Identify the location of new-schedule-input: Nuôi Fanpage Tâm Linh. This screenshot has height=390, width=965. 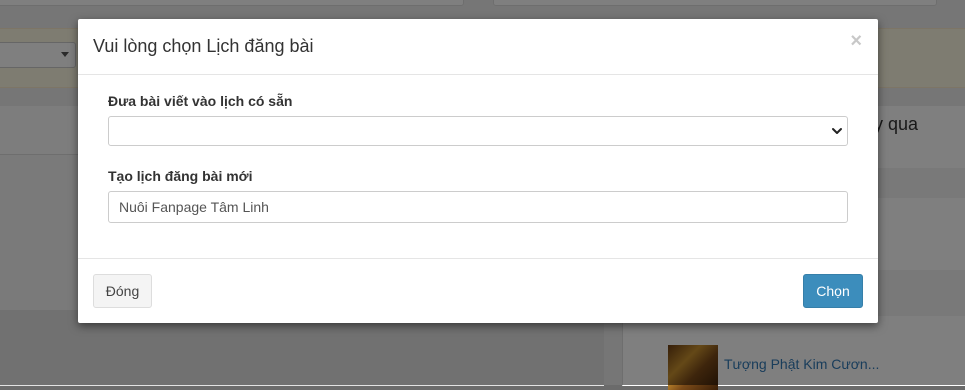
(478, 207).